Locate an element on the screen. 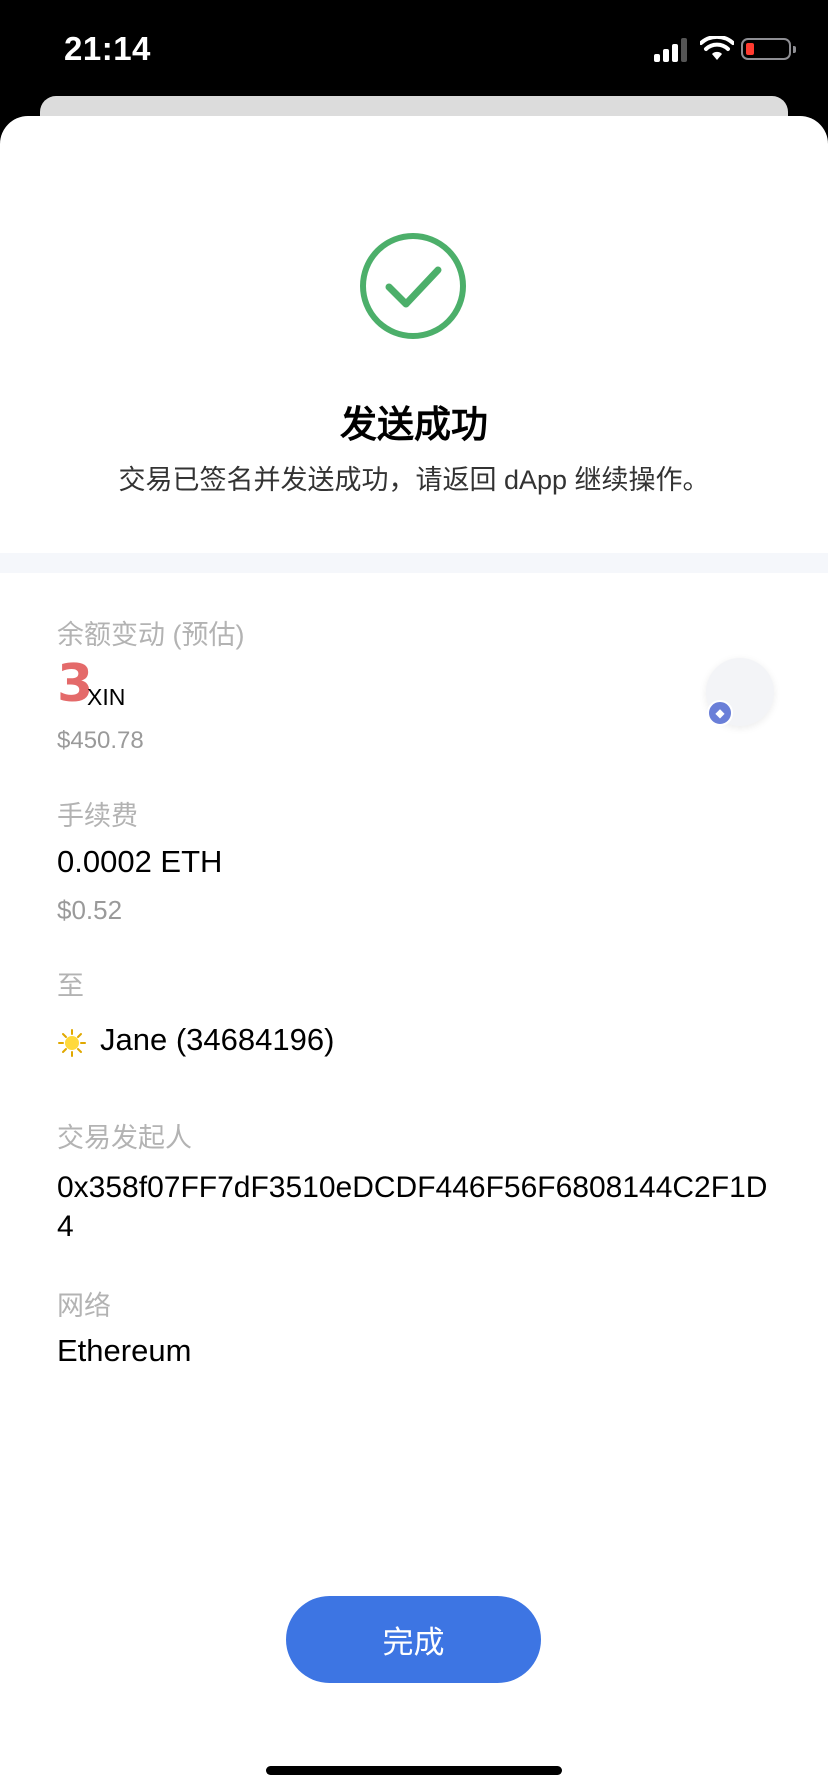 The image size is (828, 1792). recipient-name: Jane (34684196) is located at coordinates (217, 1039).